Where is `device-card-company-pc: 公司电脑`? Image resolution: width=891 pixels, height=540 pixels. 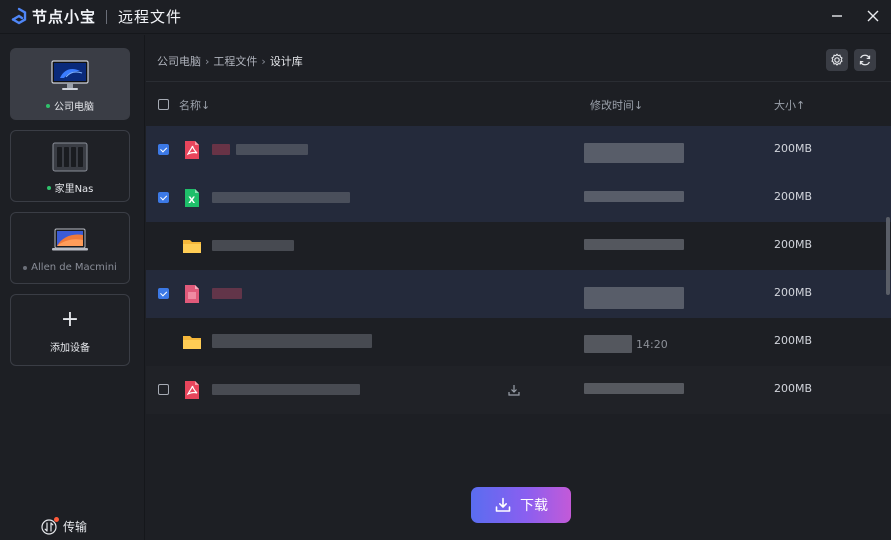
device-card-company-pc: 公司电脑 is located at coordinates (70, 84).